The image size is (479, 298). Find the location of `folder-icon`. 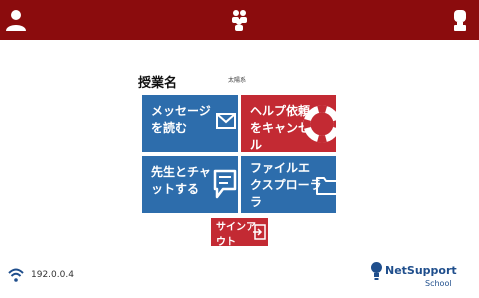

folder-icon is located at coordinates (326, 186).